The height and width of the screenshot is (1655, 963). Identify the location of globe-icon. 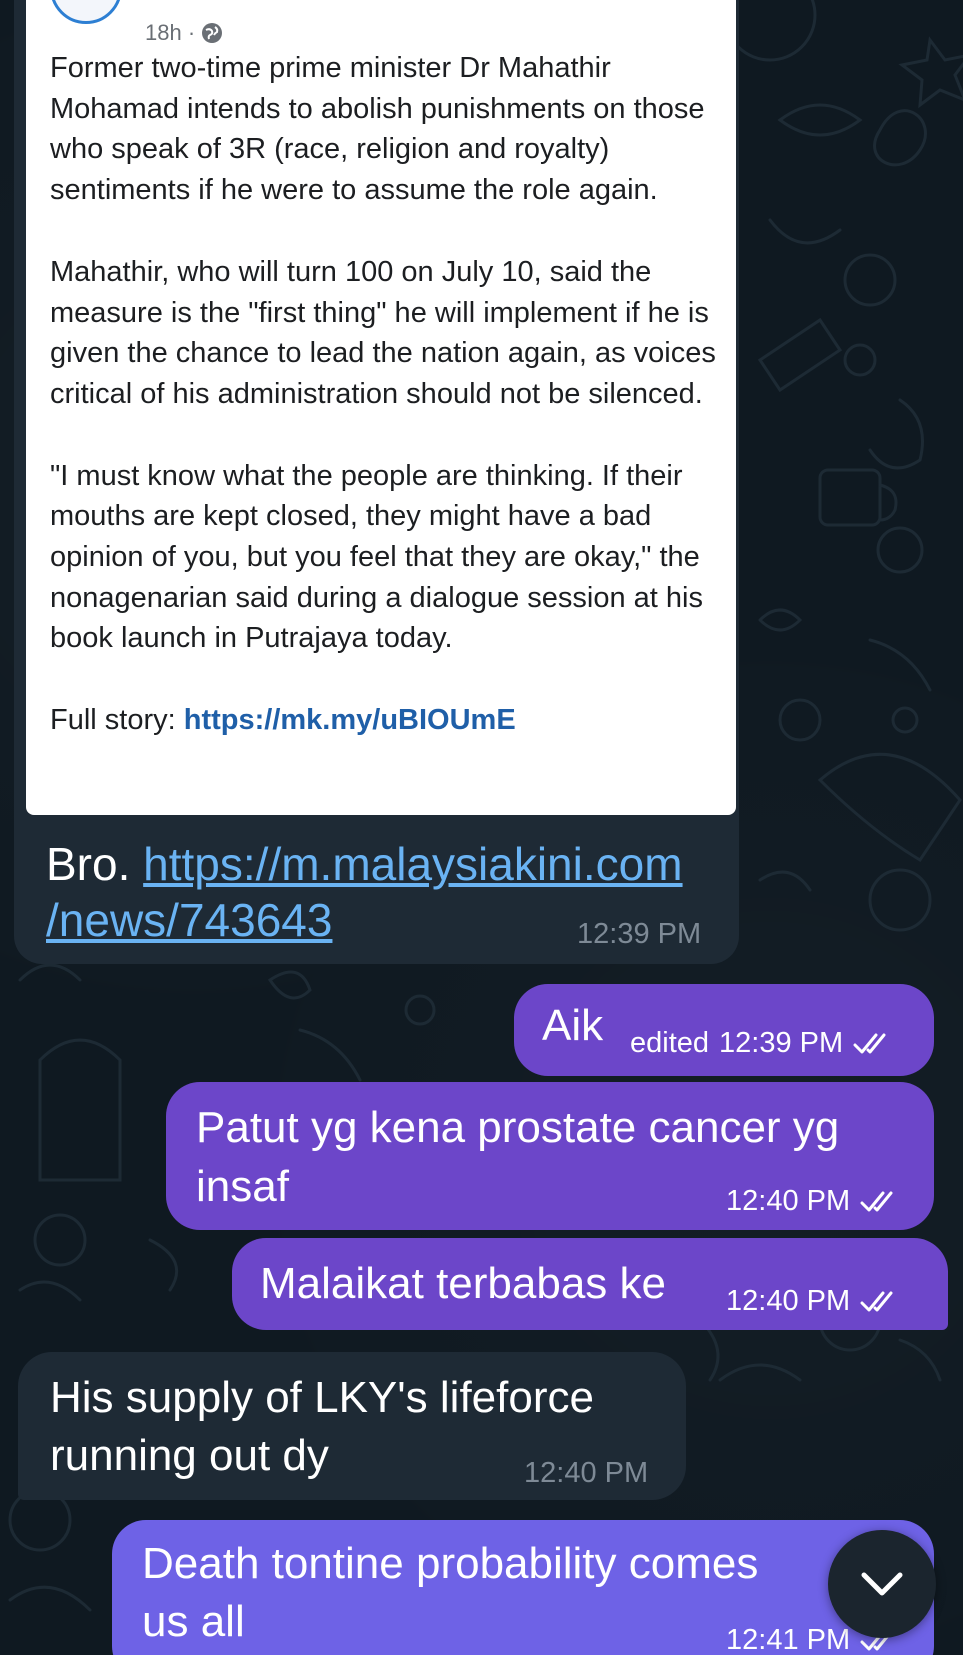
(212, 33).